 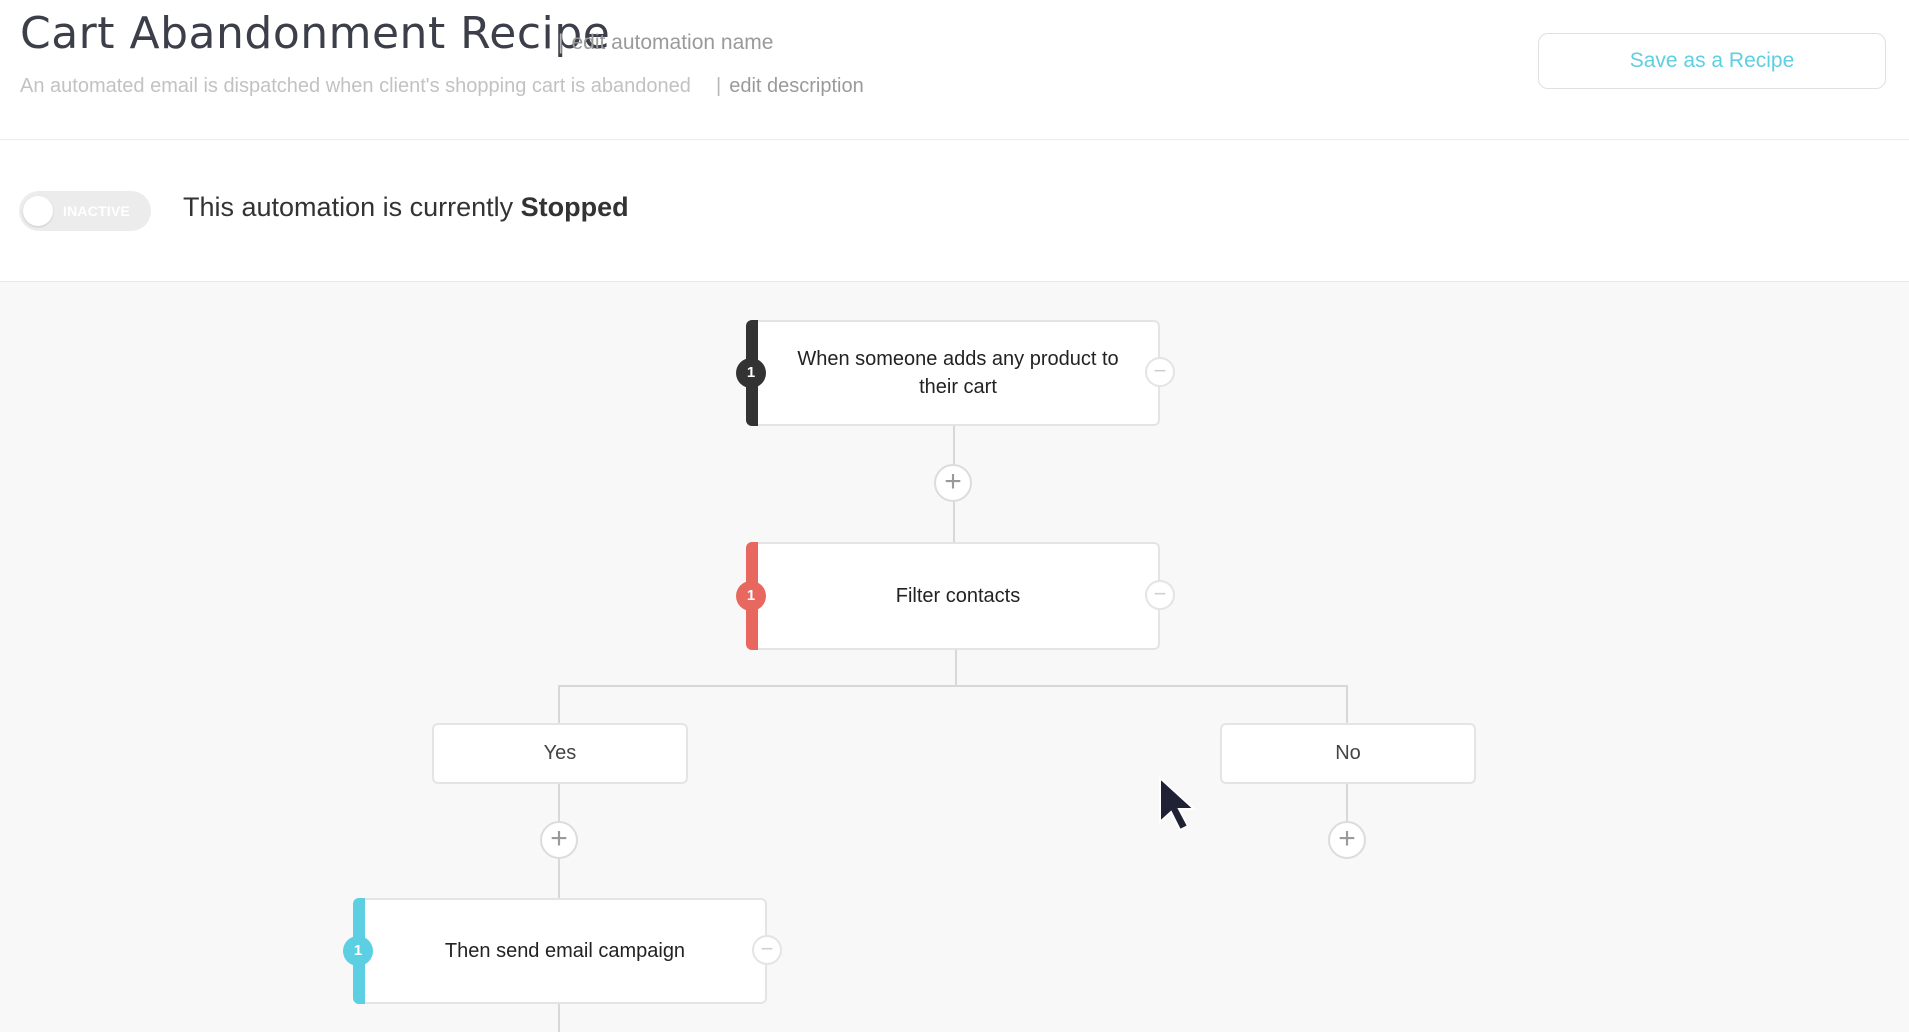 What do you see at coordinates (1347, 840) in the screenshot?
I see `add-step-no-button: +` at bounding box center [1347, 840].